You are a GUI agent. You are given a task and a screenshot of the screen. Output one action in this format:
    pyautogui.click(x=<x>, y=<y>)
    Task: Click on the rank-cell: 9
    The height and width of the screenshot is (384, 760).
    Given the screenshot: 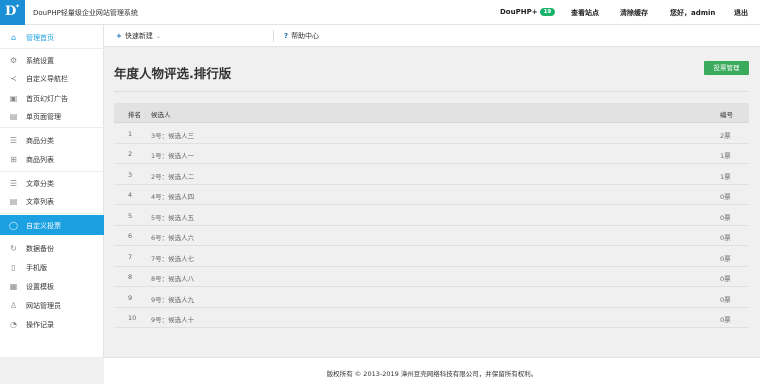 What is the action you would take?
    pyautogui.click(x=130, y=298)
    